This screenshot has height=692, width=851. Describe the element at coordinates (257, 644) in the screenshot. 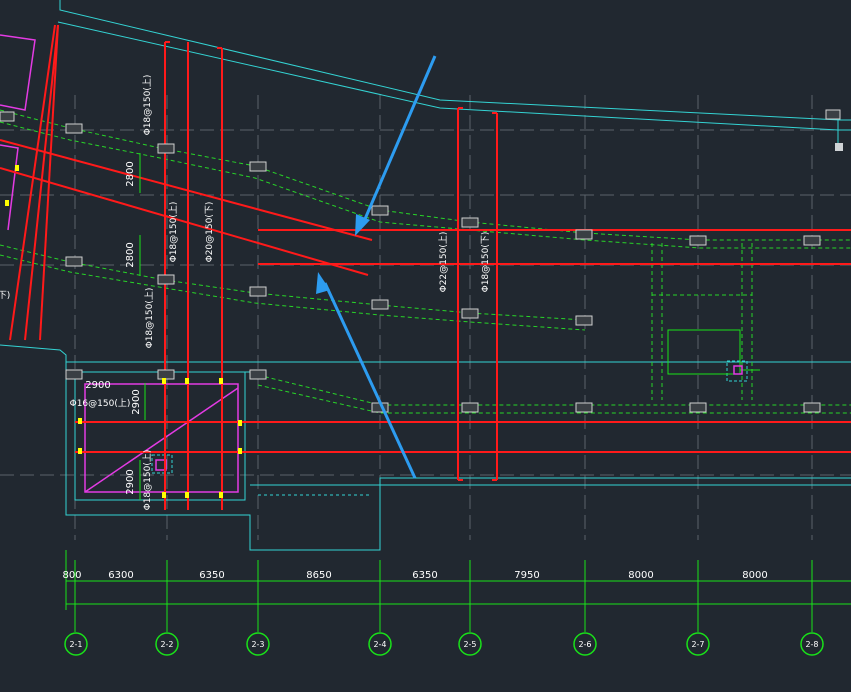

I see `axis-label: 2-3` at that location.